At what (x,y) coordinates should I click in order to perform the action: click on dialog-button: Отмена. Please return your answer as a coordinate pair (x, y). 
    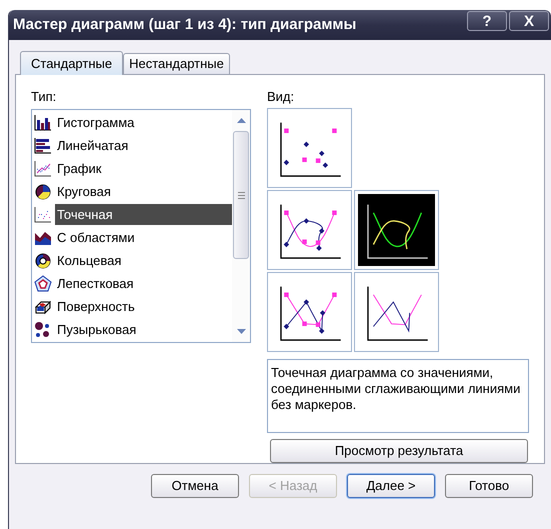
    Looking at the image, I should click on (195, 486).